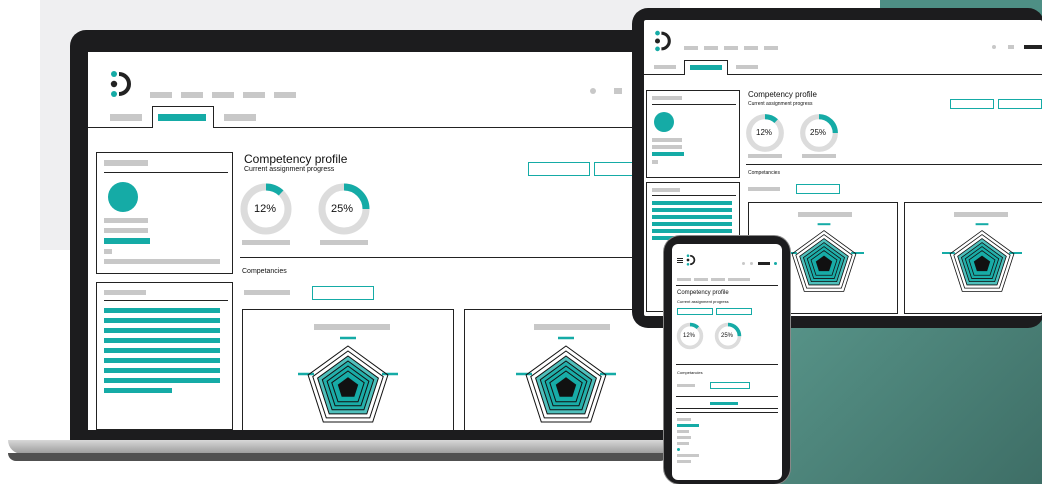  I want to click on profile-highlight, so click(668, 154).